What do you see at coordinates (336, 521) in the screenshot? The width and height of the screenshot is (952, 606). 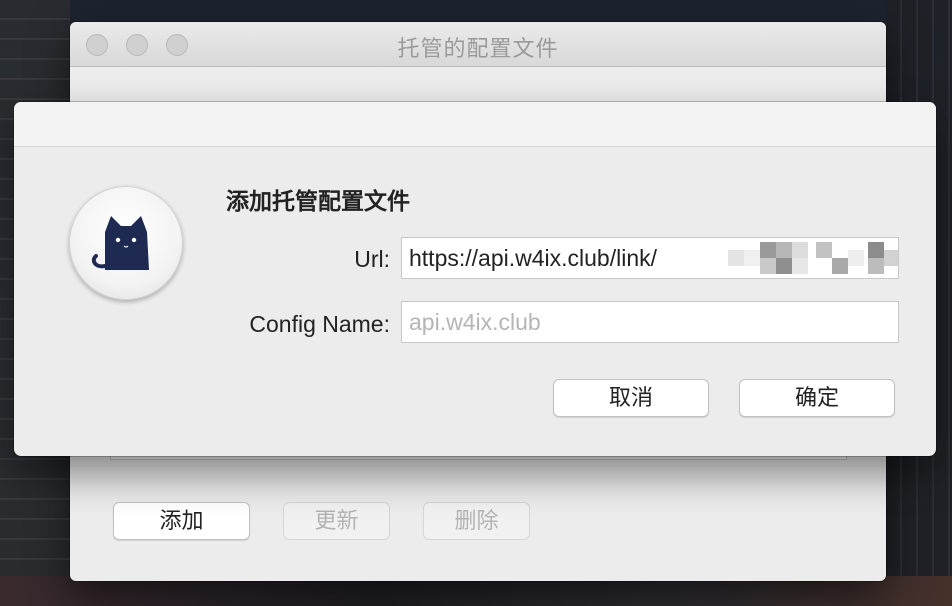 I see `update-button: 更新` at bounding box center [336, 521].